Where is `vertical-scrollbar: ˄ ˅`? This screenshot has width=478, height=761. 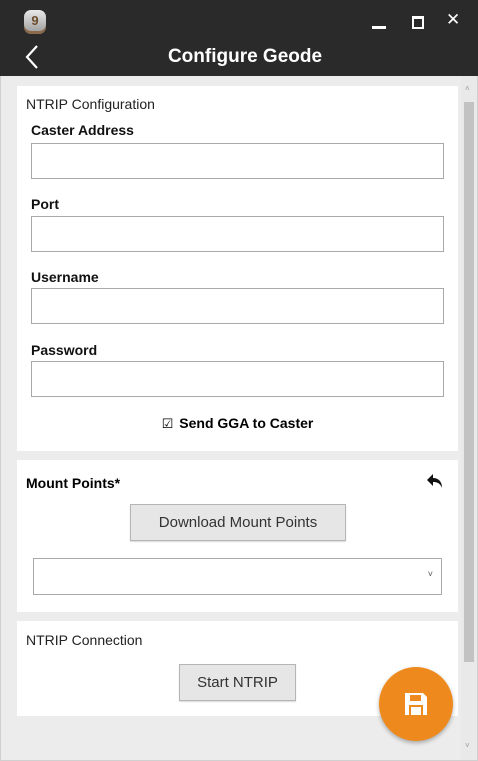
vertical-scrollbar: ˄ ˅ is located at coordinates (469, 418).